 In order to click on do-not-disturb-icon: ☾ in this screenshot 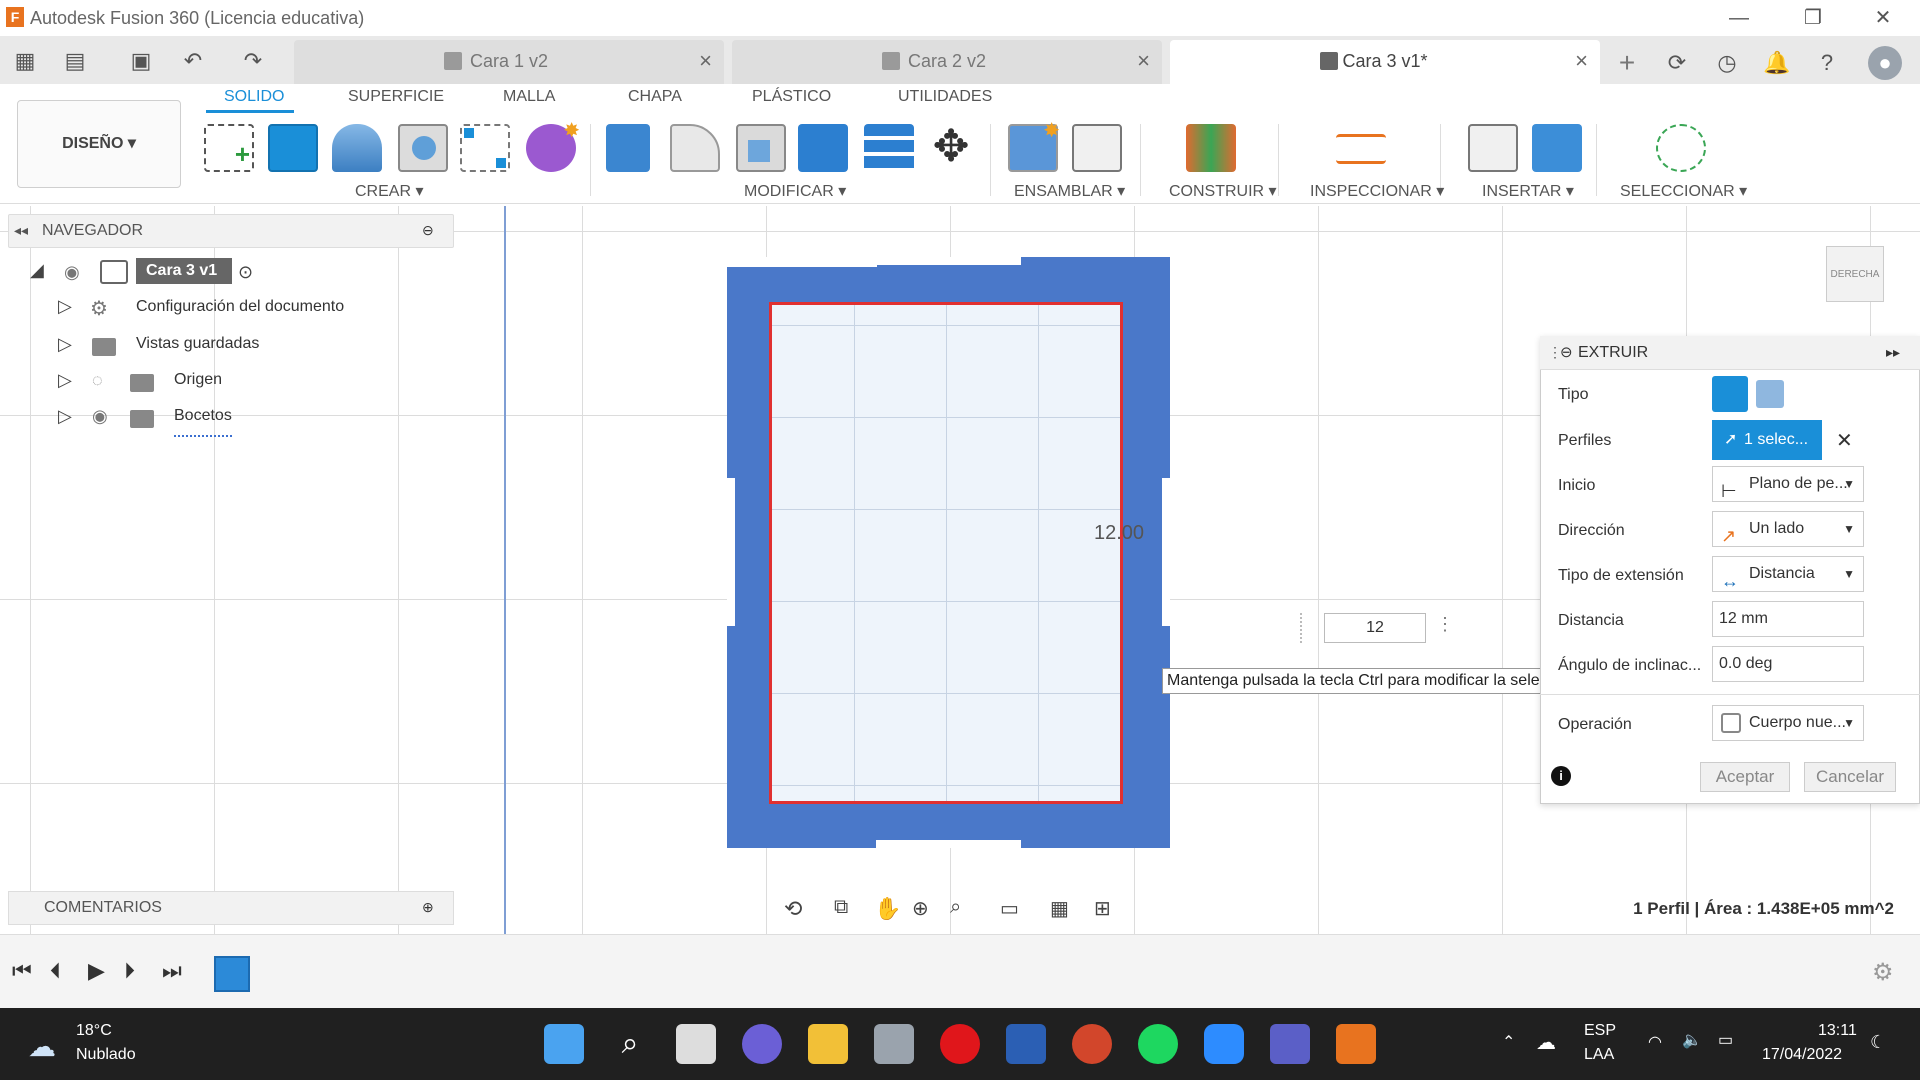, I will do `click(1878, 1042)`.